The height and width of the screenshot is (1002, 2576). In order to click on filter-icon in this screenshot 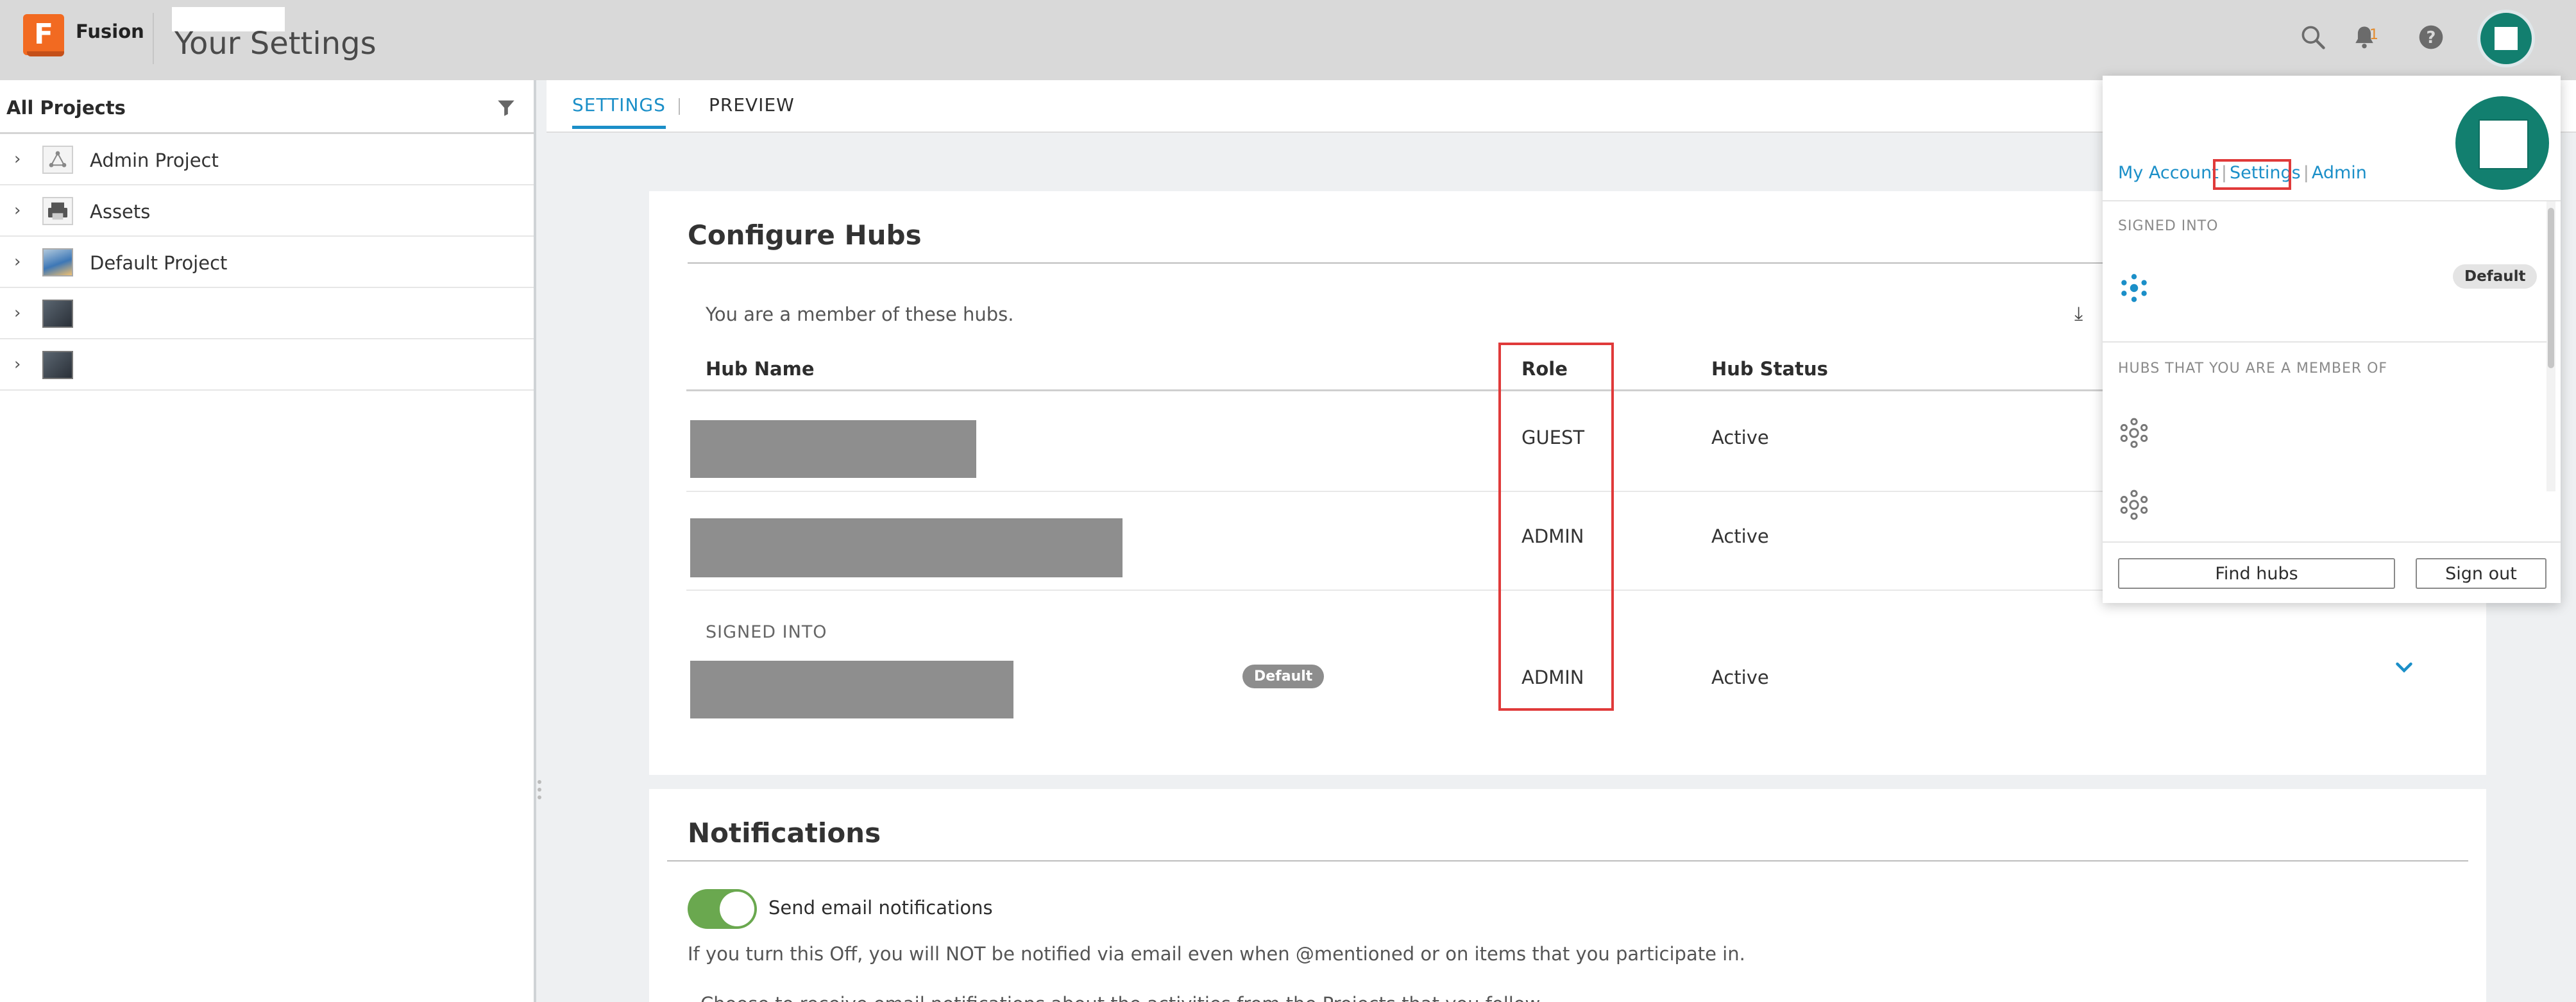, I will do `click(506, 108)`.